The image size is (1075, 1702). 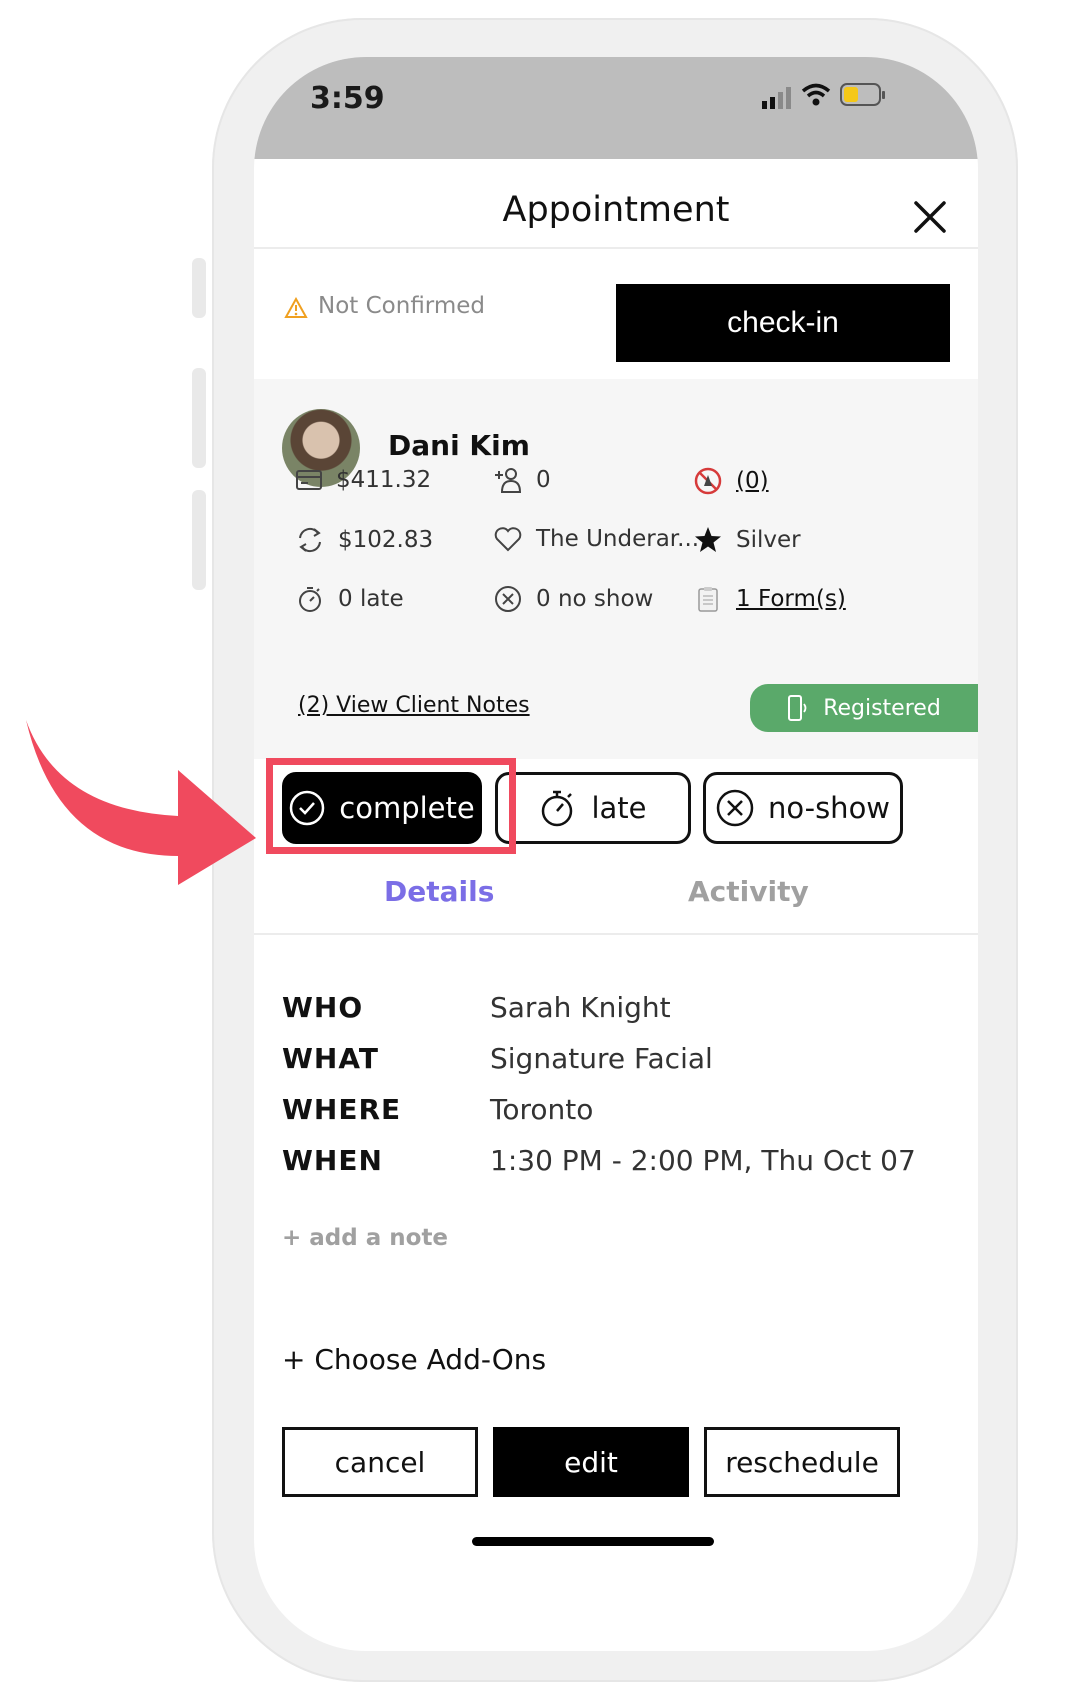 I want to click on stat-forms: 1 Form(s), so click(x=770, y=599).